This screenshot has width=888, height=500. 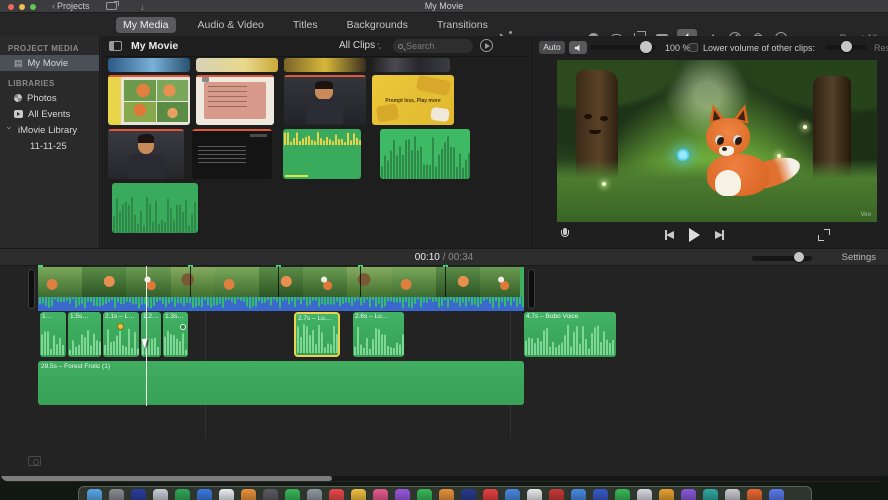 What do you see at coordinates (437, 46) in the screenshot?
I see `search-input` at bounding box center [437, 46].